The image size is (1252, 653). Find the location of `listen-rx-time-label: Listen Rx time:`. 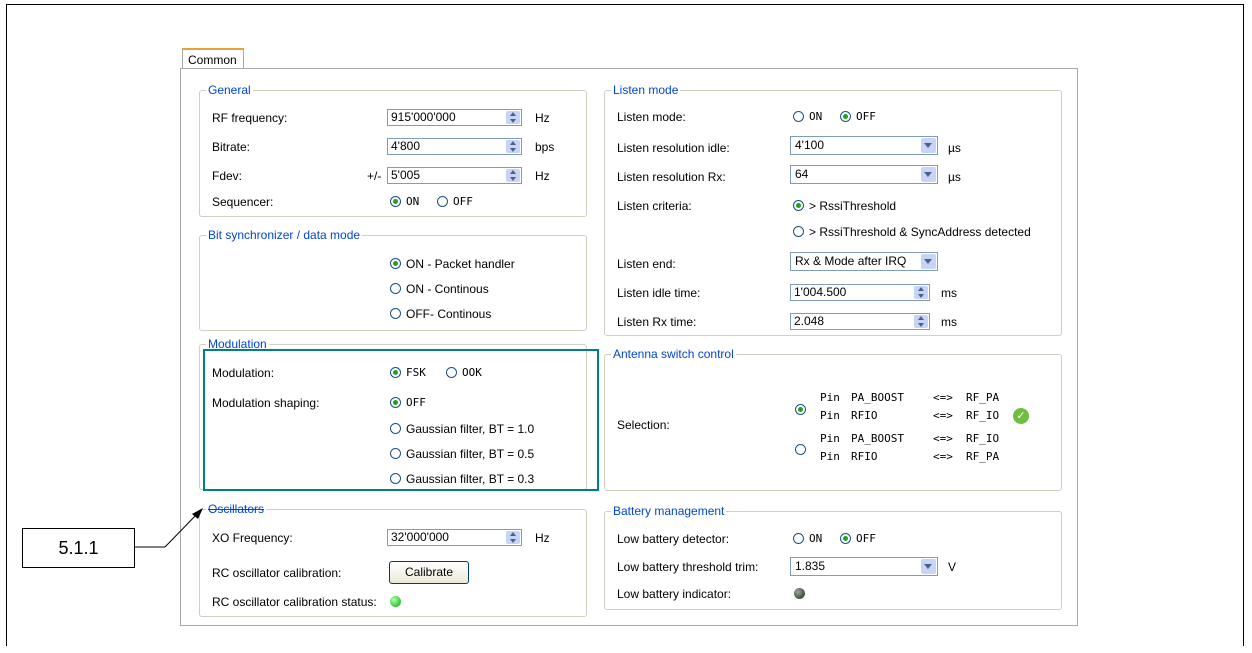

listen-rx-time-label: Listen Rx time: is located at coordinates (657, 322).